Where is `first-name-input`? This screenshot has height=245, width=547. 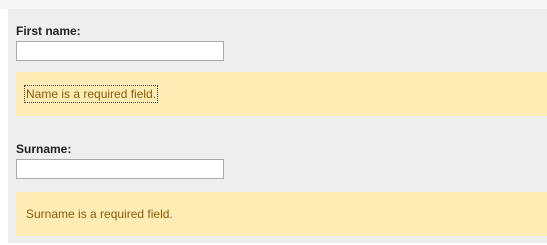 first-name-input is located at coordinates (120, 51).